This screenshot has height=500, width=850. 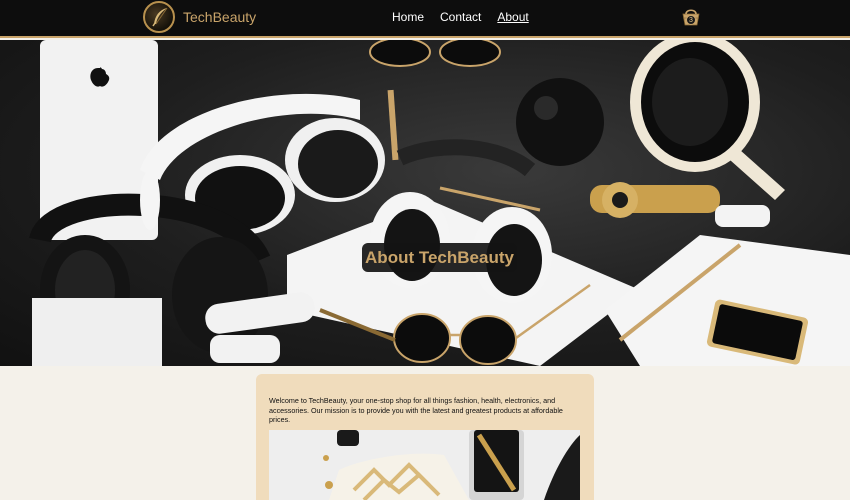 I want to click on main-nav: Home Contact About, so click(x=460, y=17).